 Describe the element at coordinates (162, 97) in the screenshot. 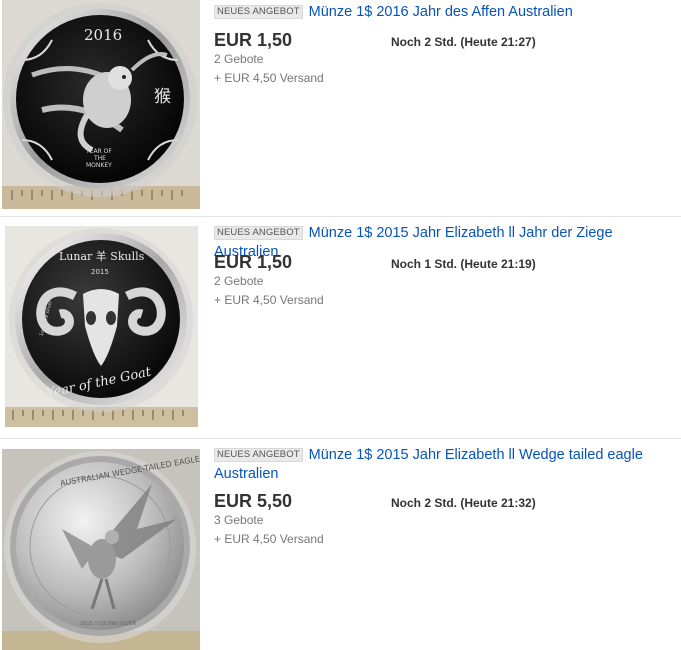

I see `svg-text: 猴` at that location.